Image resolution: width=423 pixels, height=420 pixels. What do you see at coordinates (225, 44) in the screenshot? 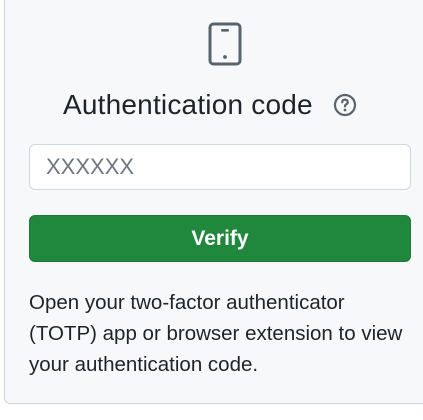
I see `mobile-device-icon` at bounding box center [225, 44].